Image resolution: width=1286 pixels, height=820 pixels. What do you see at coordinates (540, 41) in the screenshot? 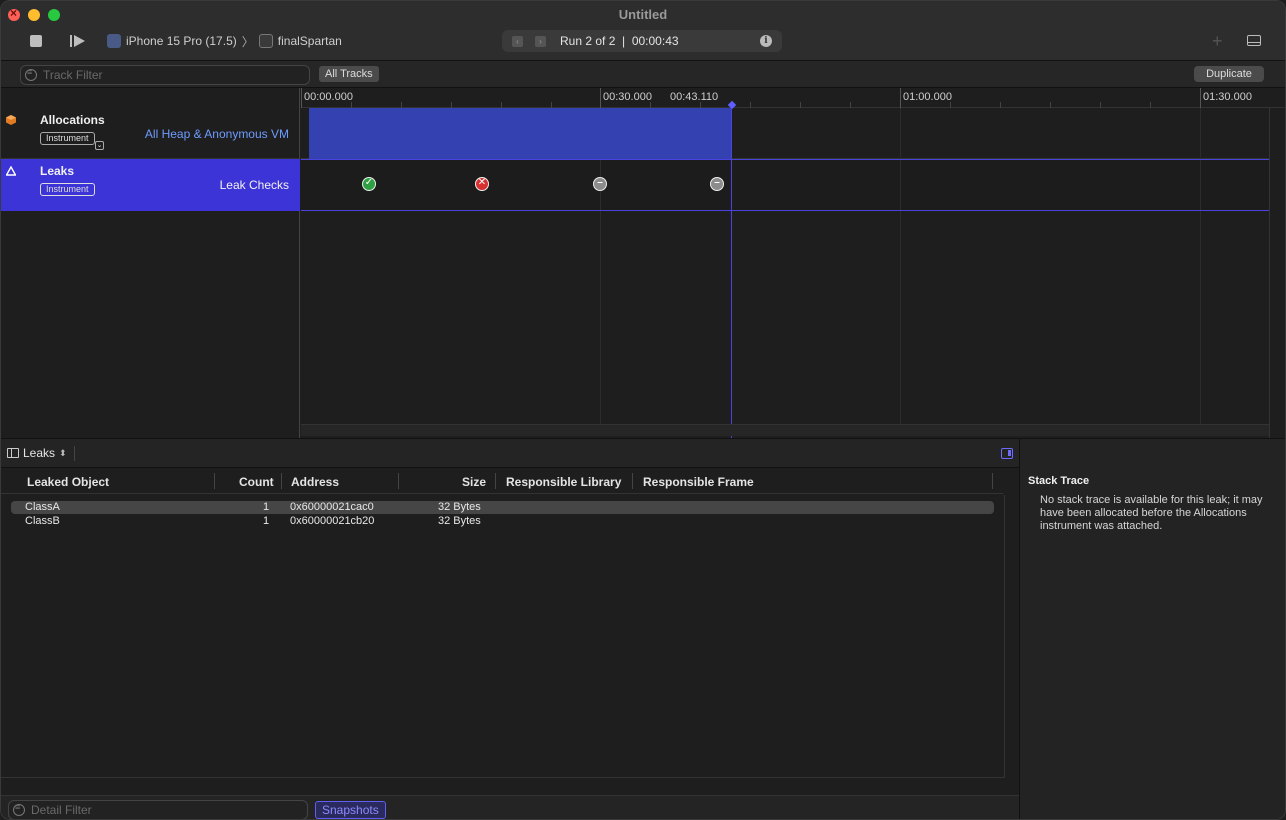
I see `next-run-button: ›` at bounding box center [540, 41].